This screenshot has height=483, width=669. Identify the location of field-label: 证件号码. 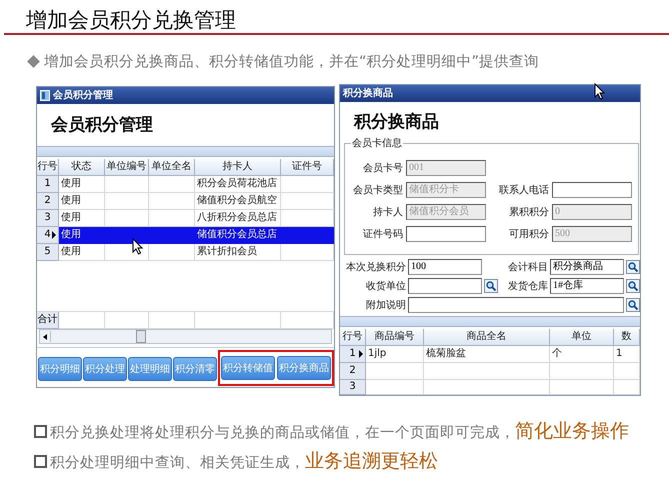
(382, 234).